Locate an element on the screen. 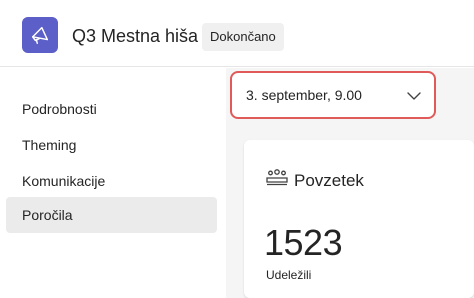  sidebar-item-porocila: Poročila is located at coordinates (111, 215).